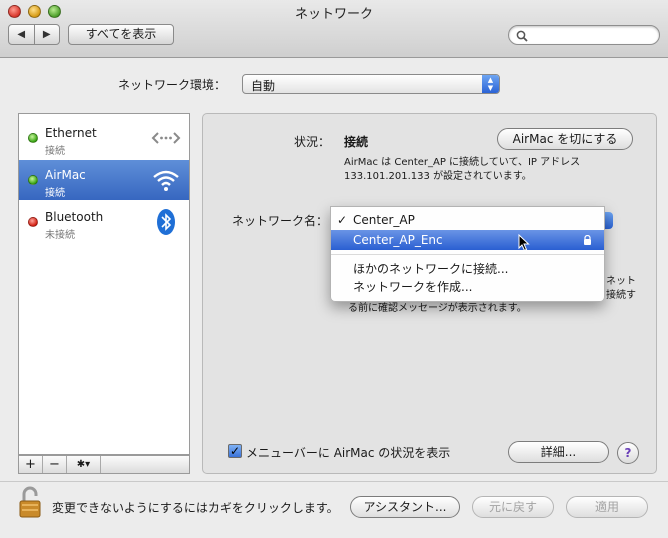 Image resolution: width=668 pixels, height=538 pixels. Describe the element at coordinates (522, 36) in the screenshot. I see `search-icon` at that location.